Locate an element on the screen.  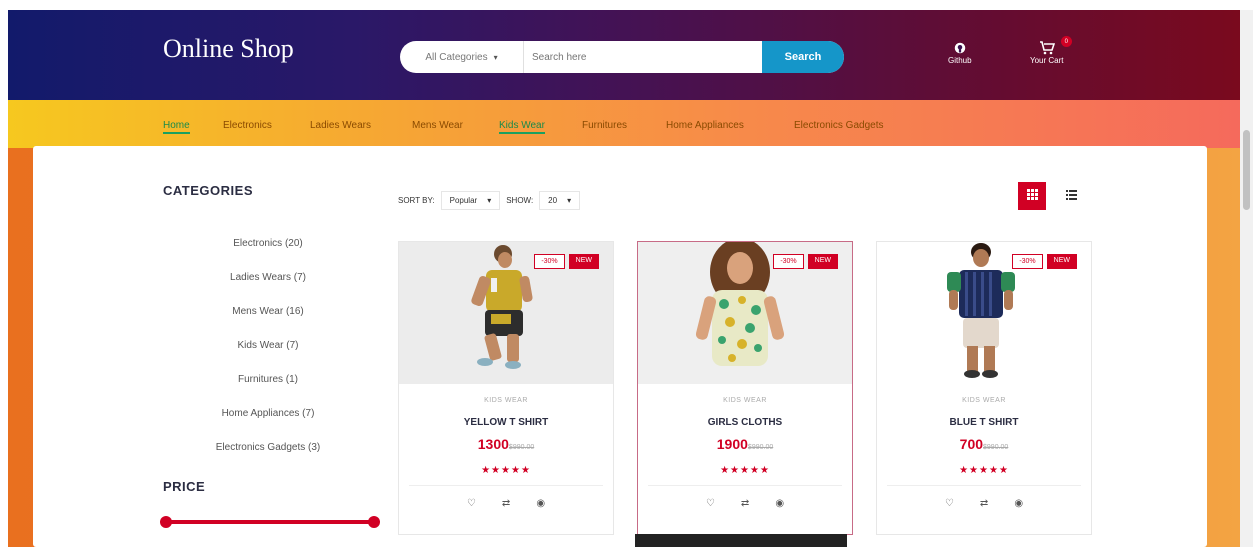
nav-item-electronics: Electronics is located at coordinates (247, 125).